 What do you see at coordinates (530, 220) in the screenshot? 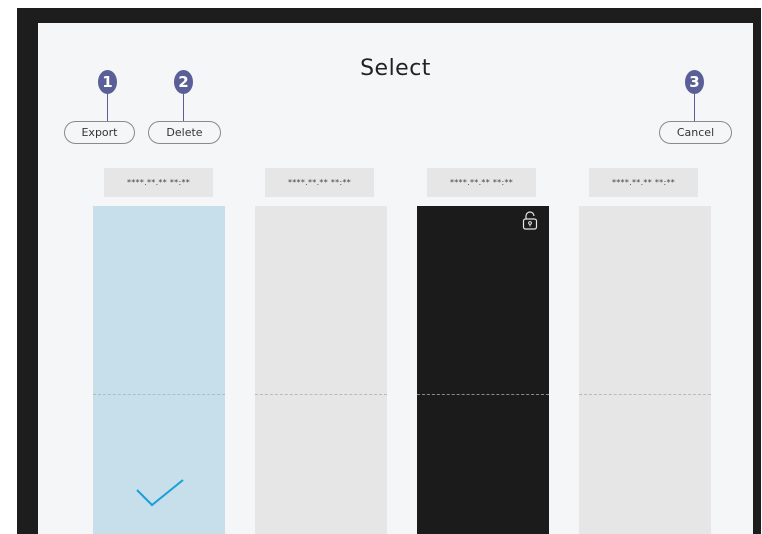
I see `unlock-icon` at bounding box center [530, 220].